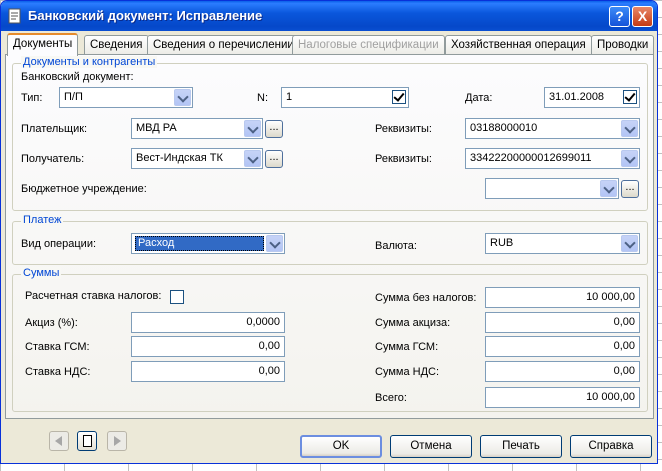 Image resolution: width=662 pixels, height=471 pixels. What do you see at coordinates (562, 371) in the screenshot?
I see `vat-sum-field: 0,00` at bounding box center [562, 371].